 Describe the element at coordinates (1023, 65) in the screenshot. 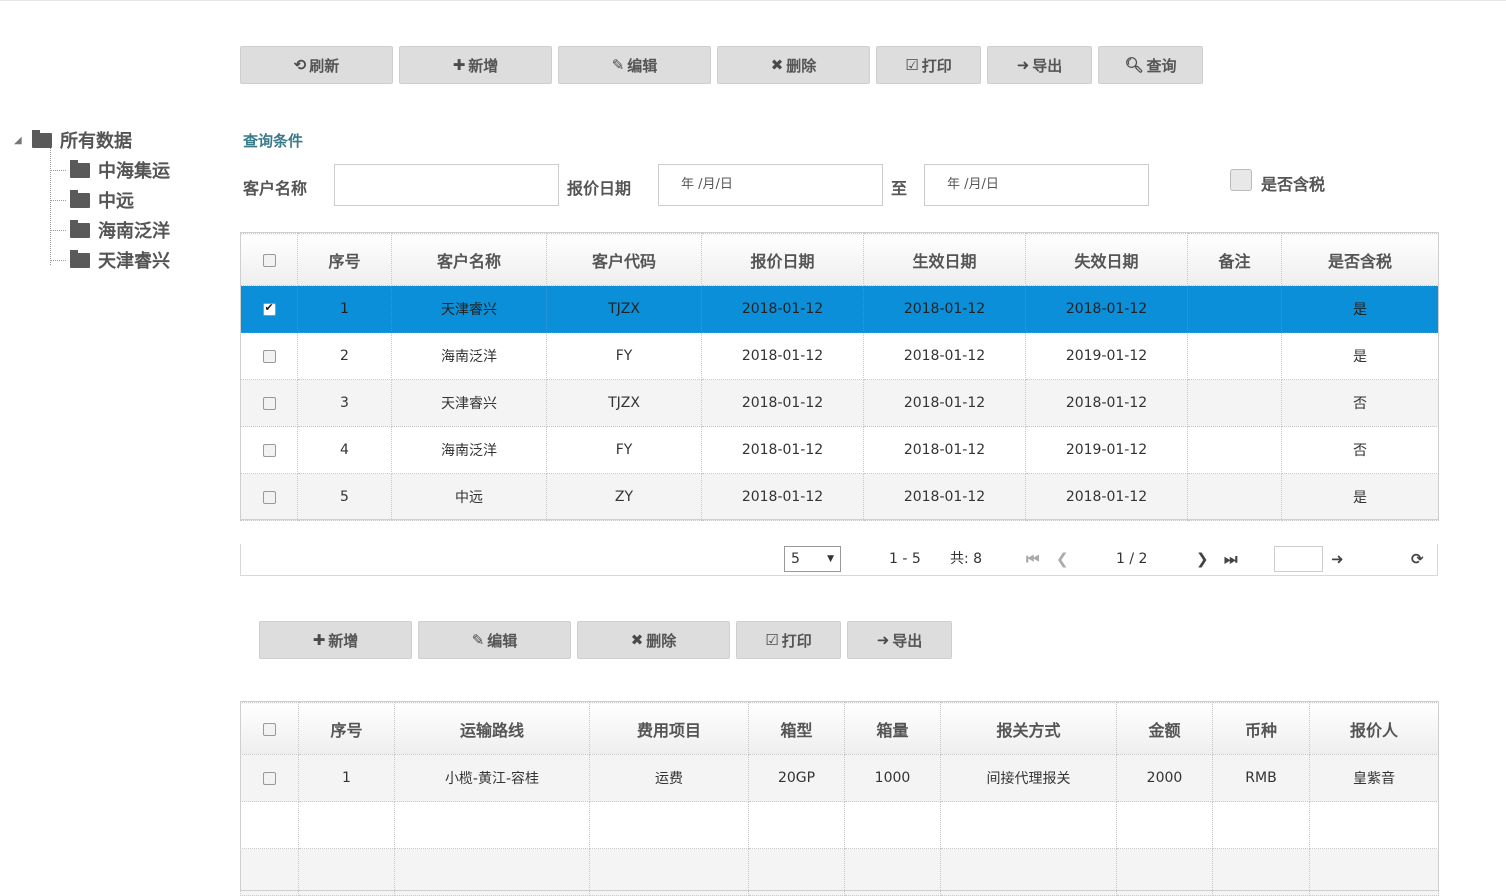

I see `export-arrow-icon: ➜` at that location.